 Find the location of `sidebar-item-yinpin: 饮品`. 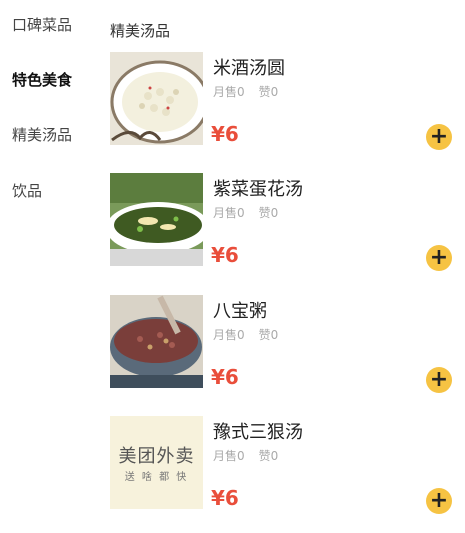

sidebar-item-yinpin: 饮品 is located at coordinates (27, 190).